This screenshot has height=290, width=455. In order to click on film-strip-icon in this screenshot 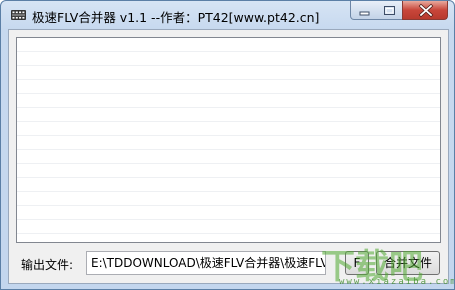, I will do `click(18, 15)`.